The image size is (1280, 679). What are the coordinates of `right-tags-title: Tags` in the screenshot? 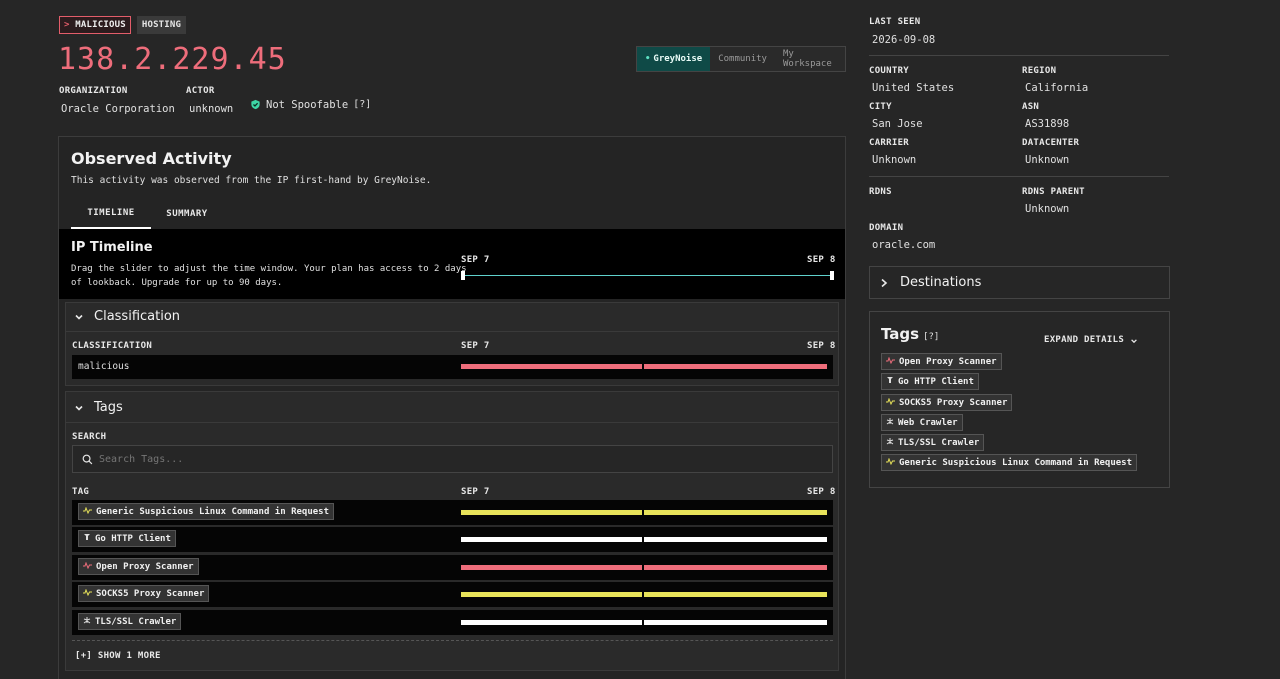 It's located at (900, 334).